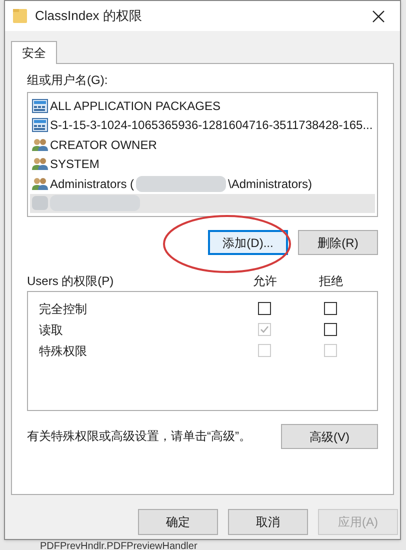  I want to click on advanced-button: 高级(V), so click(329, 436).